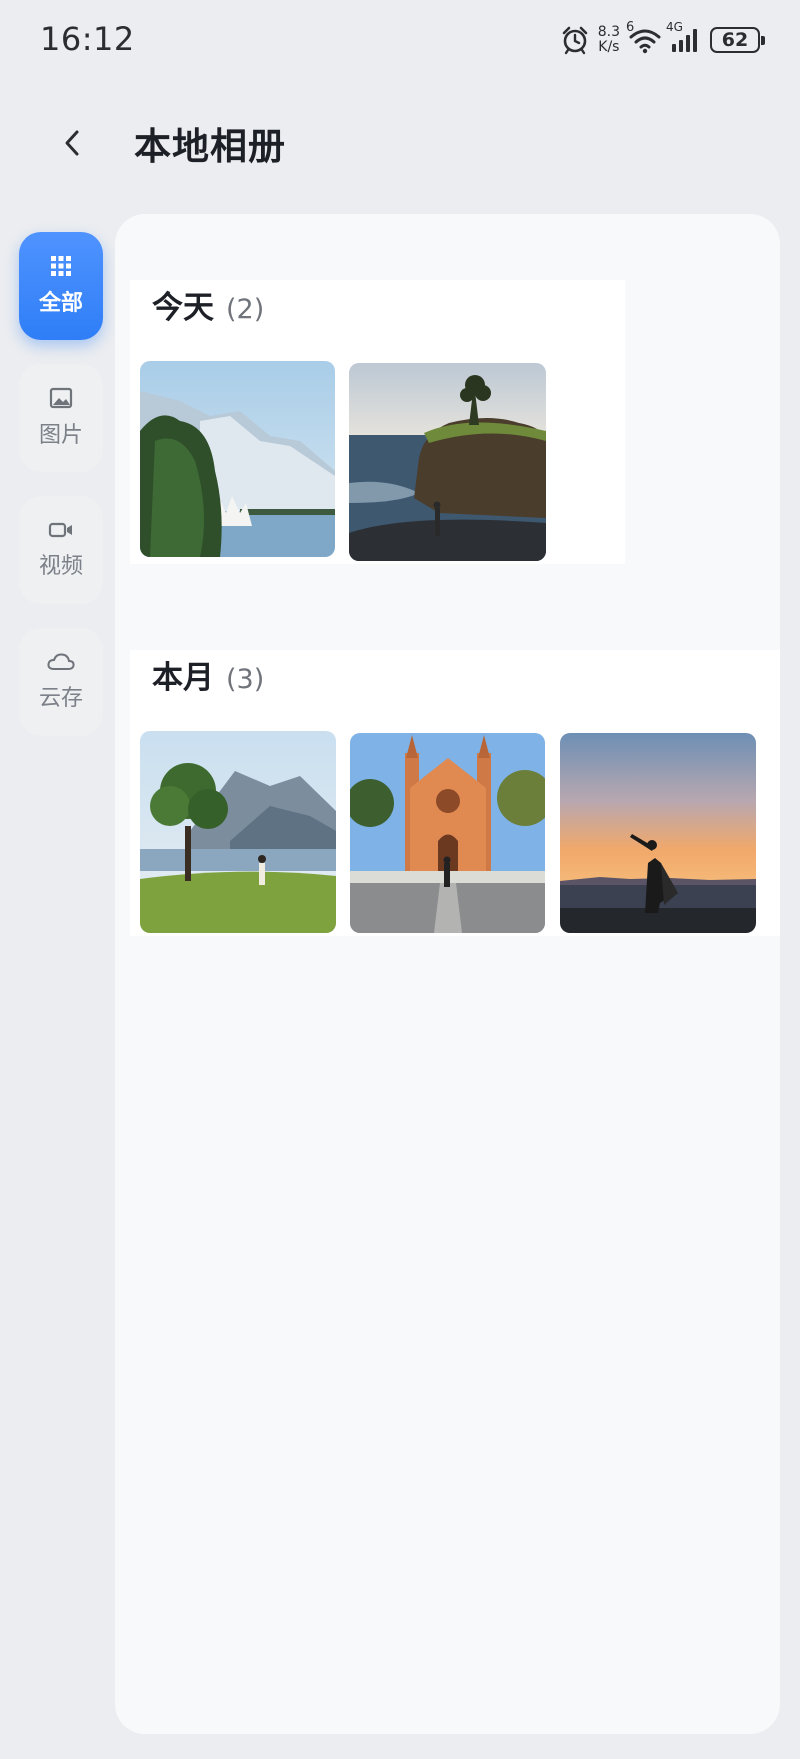  I want to click on network-speed: 8.3 K/s, so click(609, 40).